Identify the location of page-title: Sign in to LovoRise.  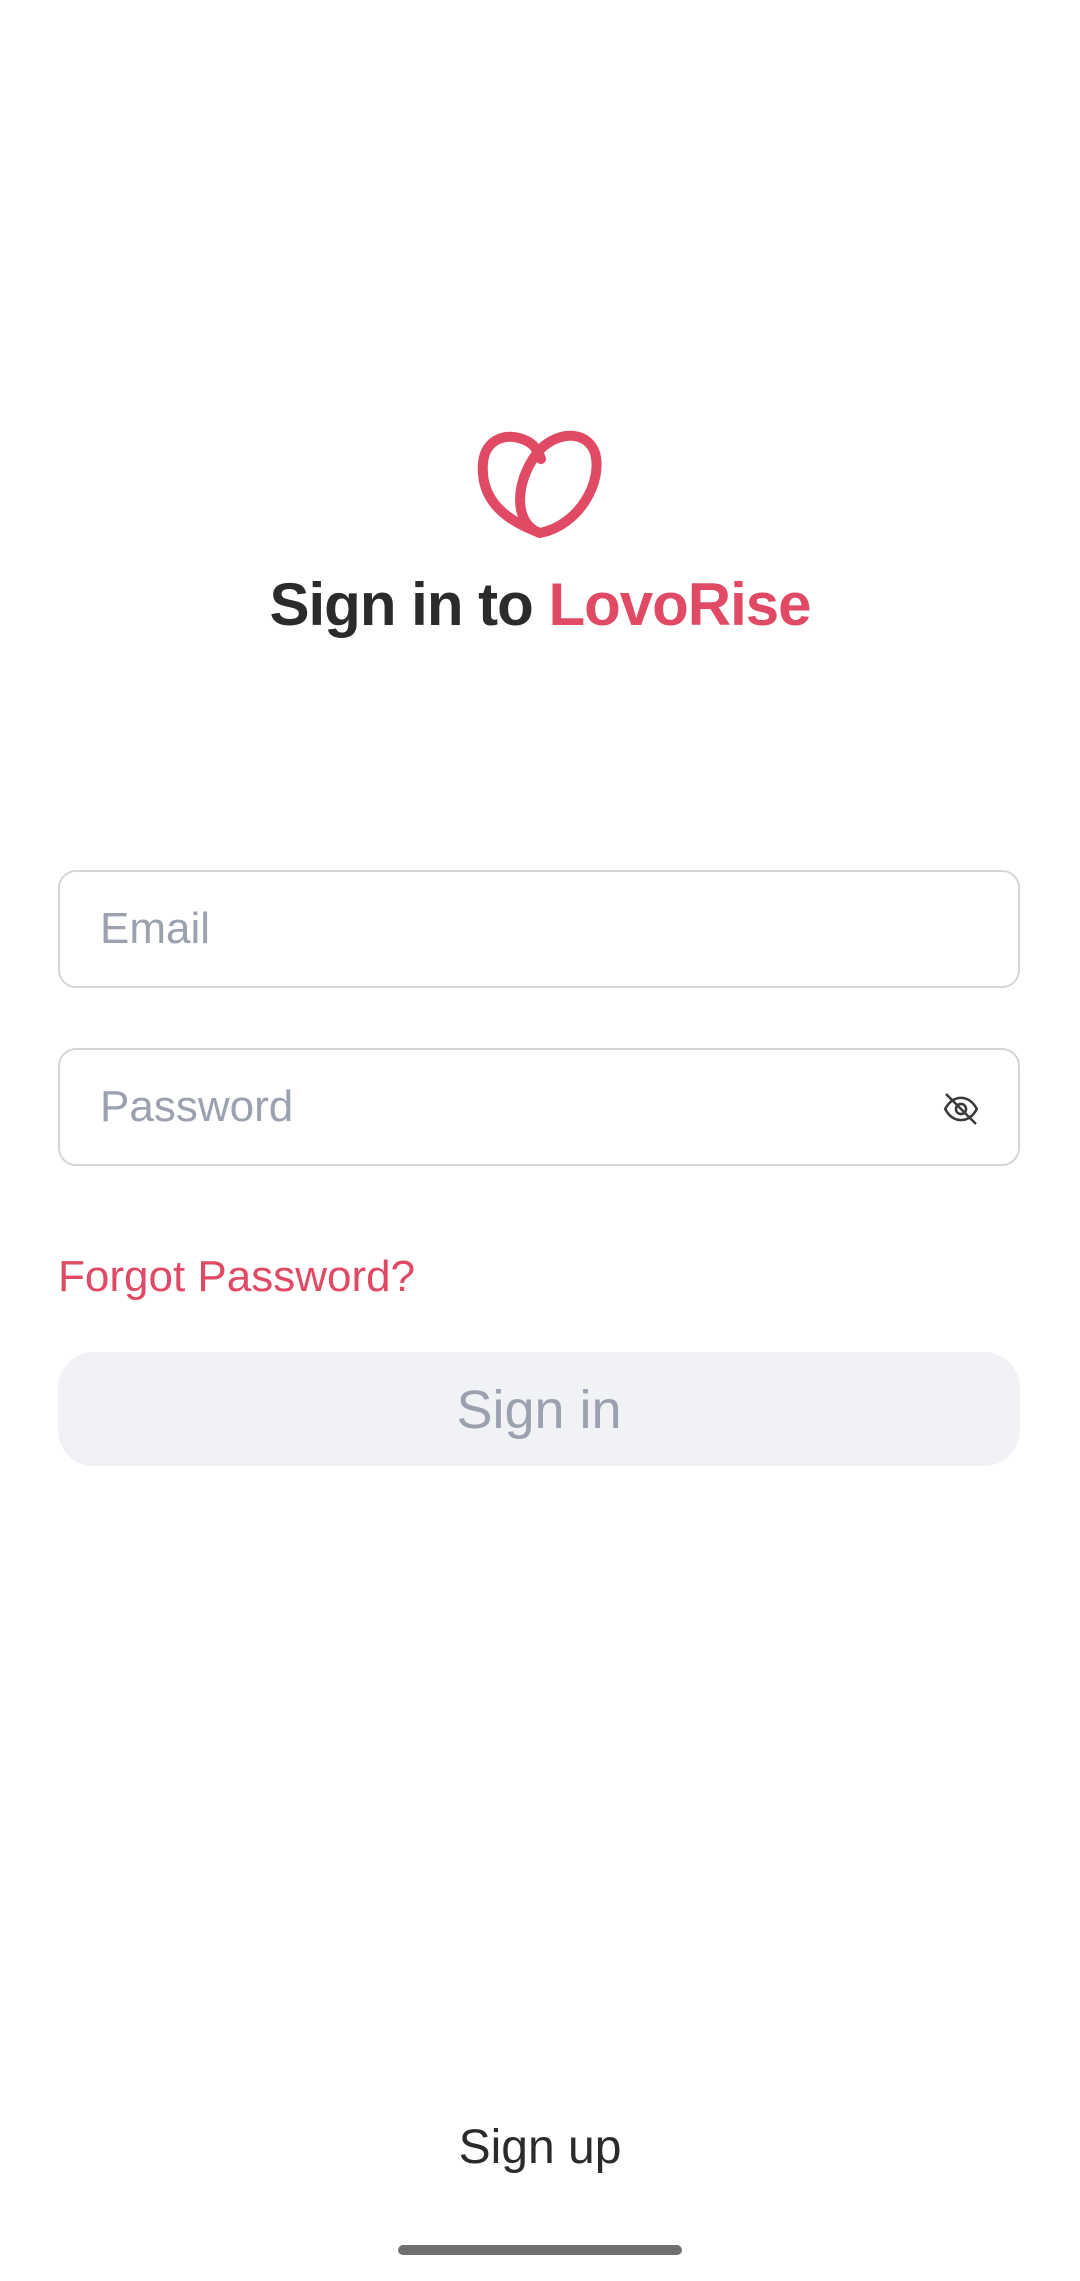
(540, 604).